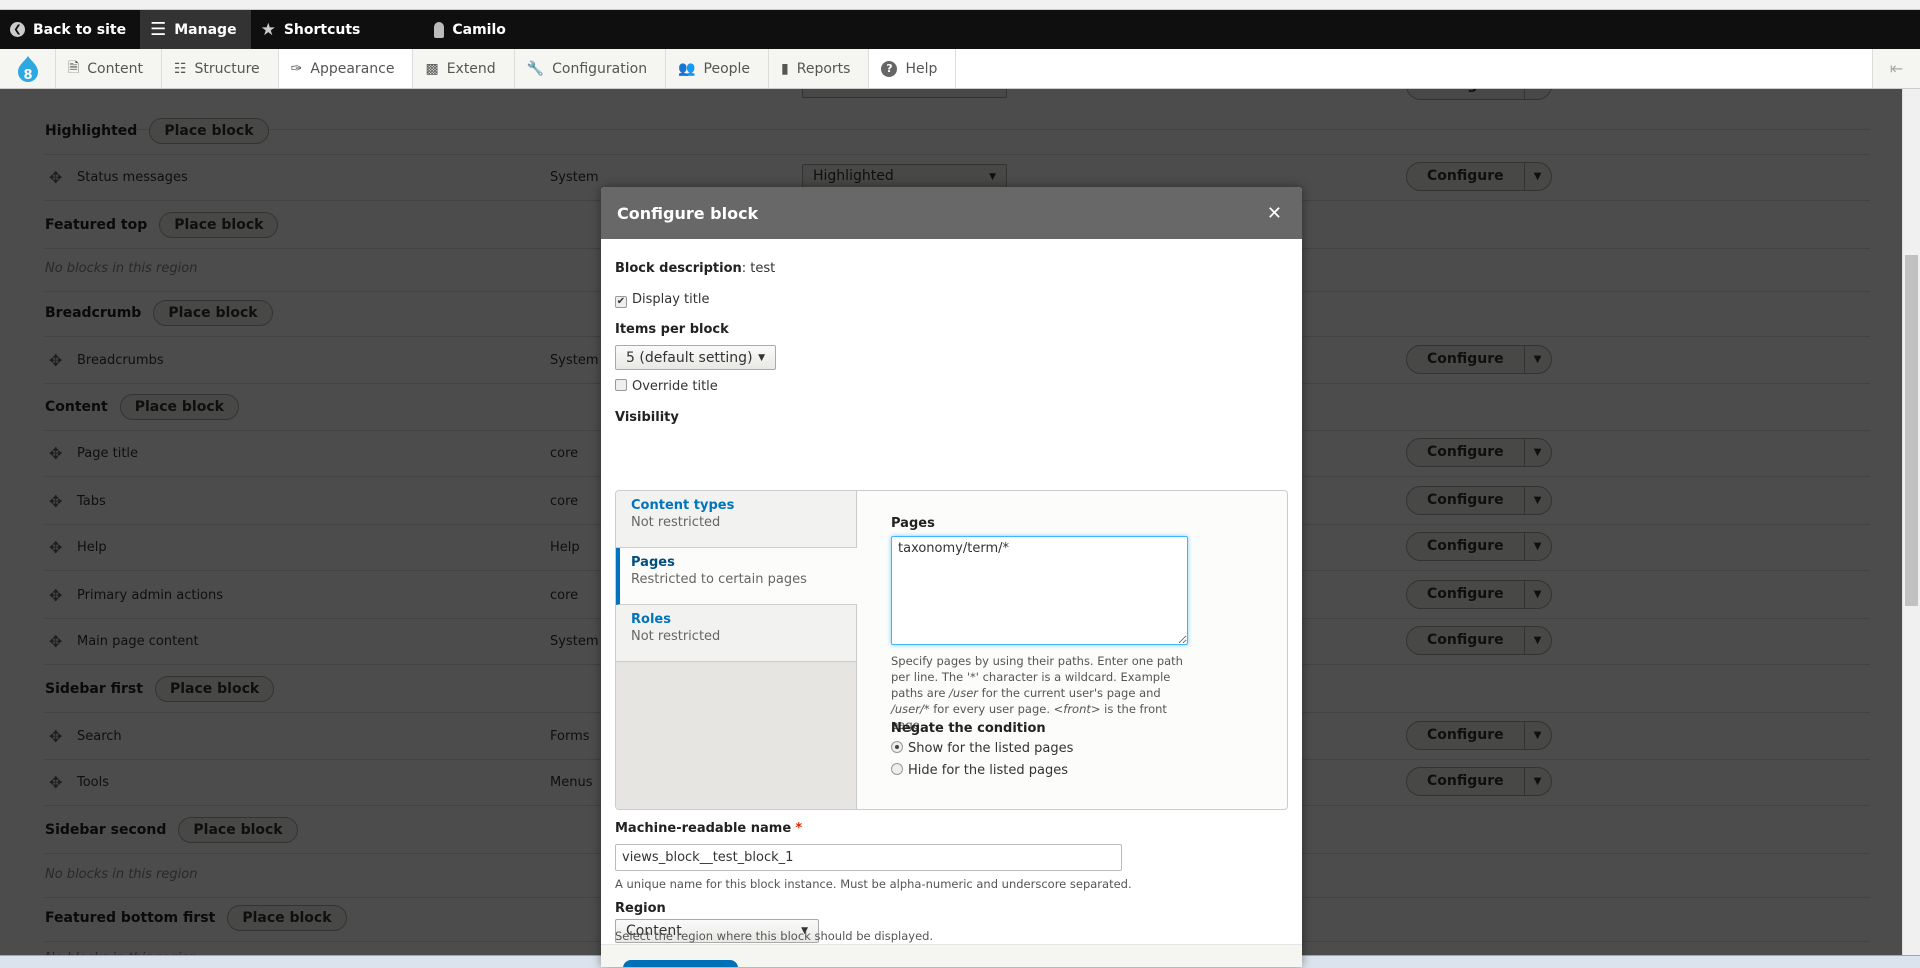 The height and width of the screenshot is (968, 1920). I want to click on radio-selected-icon, so click(897, 747).